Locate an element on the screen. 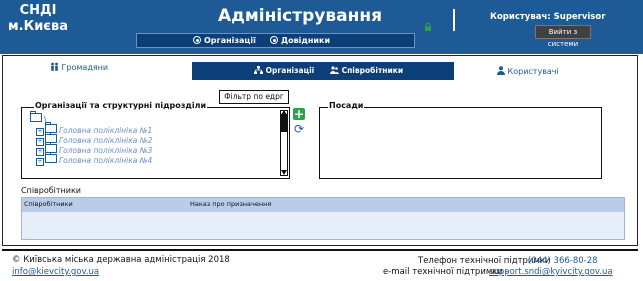 This screenshot has width=643, height=281. people-icon is located at coordinates (54, 66).